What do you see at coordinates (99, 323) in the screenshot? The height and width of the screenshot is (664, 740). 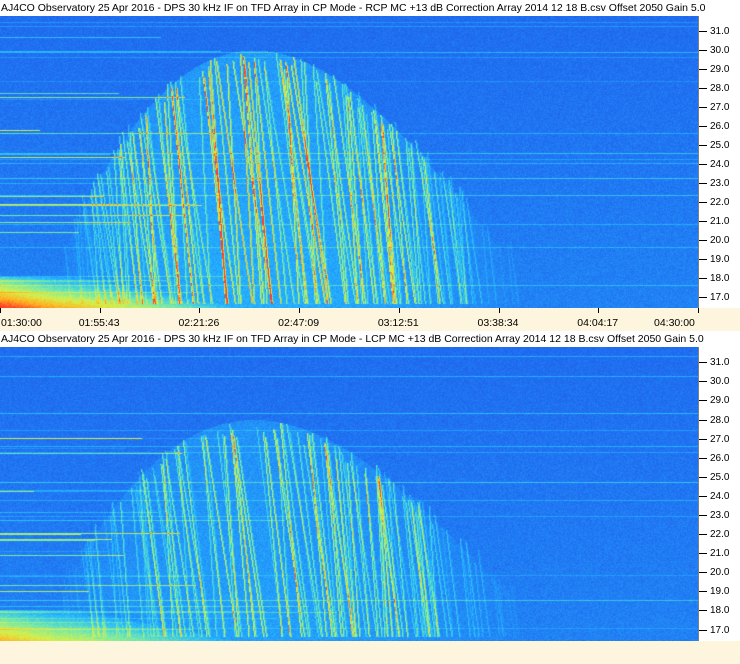 I see `time-tick-label: 01:55:43` at bounding box center [99, 323].